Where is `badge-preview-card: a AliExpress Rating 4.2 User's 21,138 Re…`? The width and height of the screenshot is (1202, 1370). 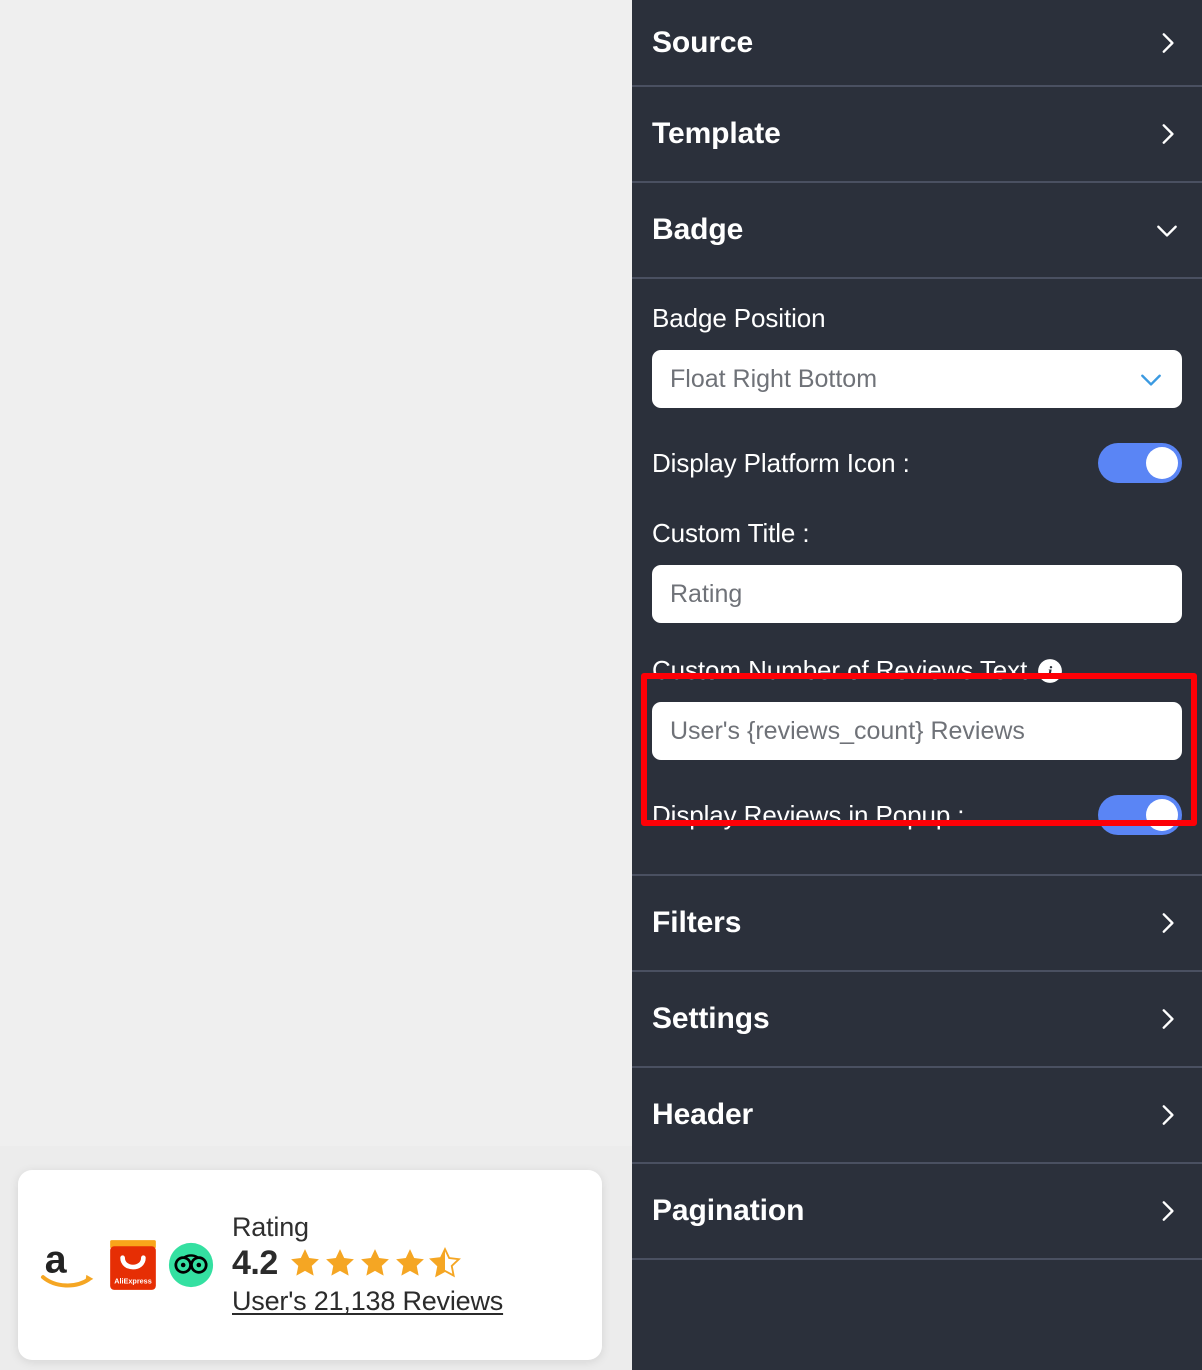
badge-preview-card: a AliExpress Rating 4.2 User's 21,138 Re… is located at coordinates (310, 1265).